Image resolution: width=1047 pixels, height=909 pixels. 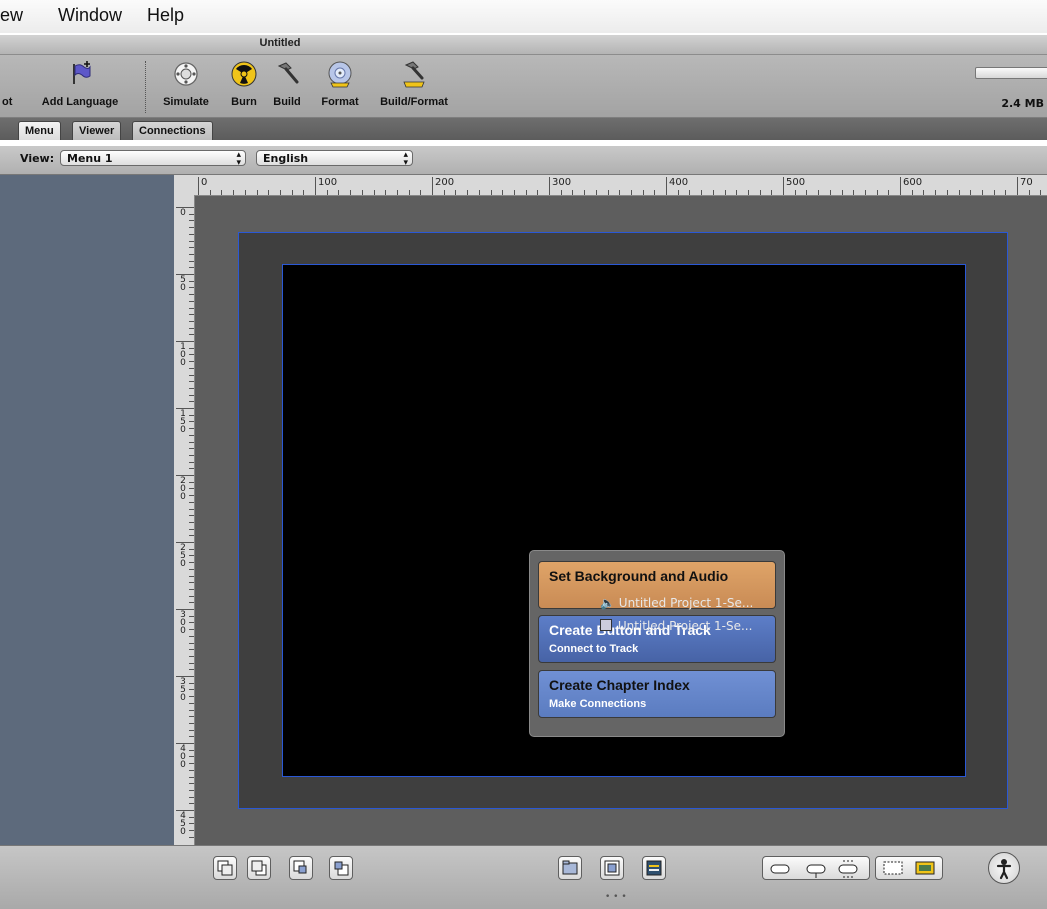 What do you see at coordinates (172, 130) in the screenshot?
I see `tab-connections: Connections` at bounding box center [172, 130].